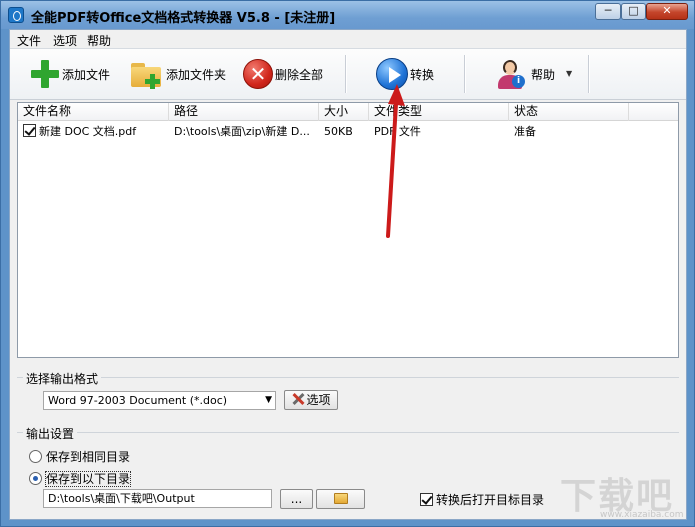  Describe the element at coordinates (667, 11) in the screenshot. I see `close-button: ✕` at that location.